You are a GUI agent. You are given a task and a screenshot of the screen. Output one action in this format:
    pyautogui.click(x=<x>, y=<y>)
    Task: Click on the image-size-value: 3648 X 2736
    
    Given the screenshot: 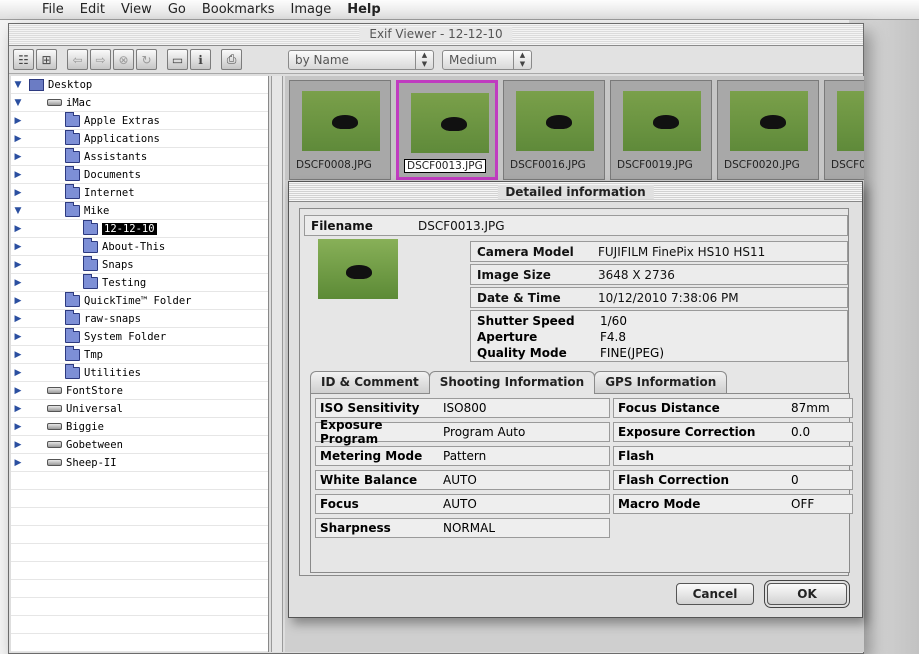 What is the action you would take?
    pyautogui.click(x=636, y=274)
    